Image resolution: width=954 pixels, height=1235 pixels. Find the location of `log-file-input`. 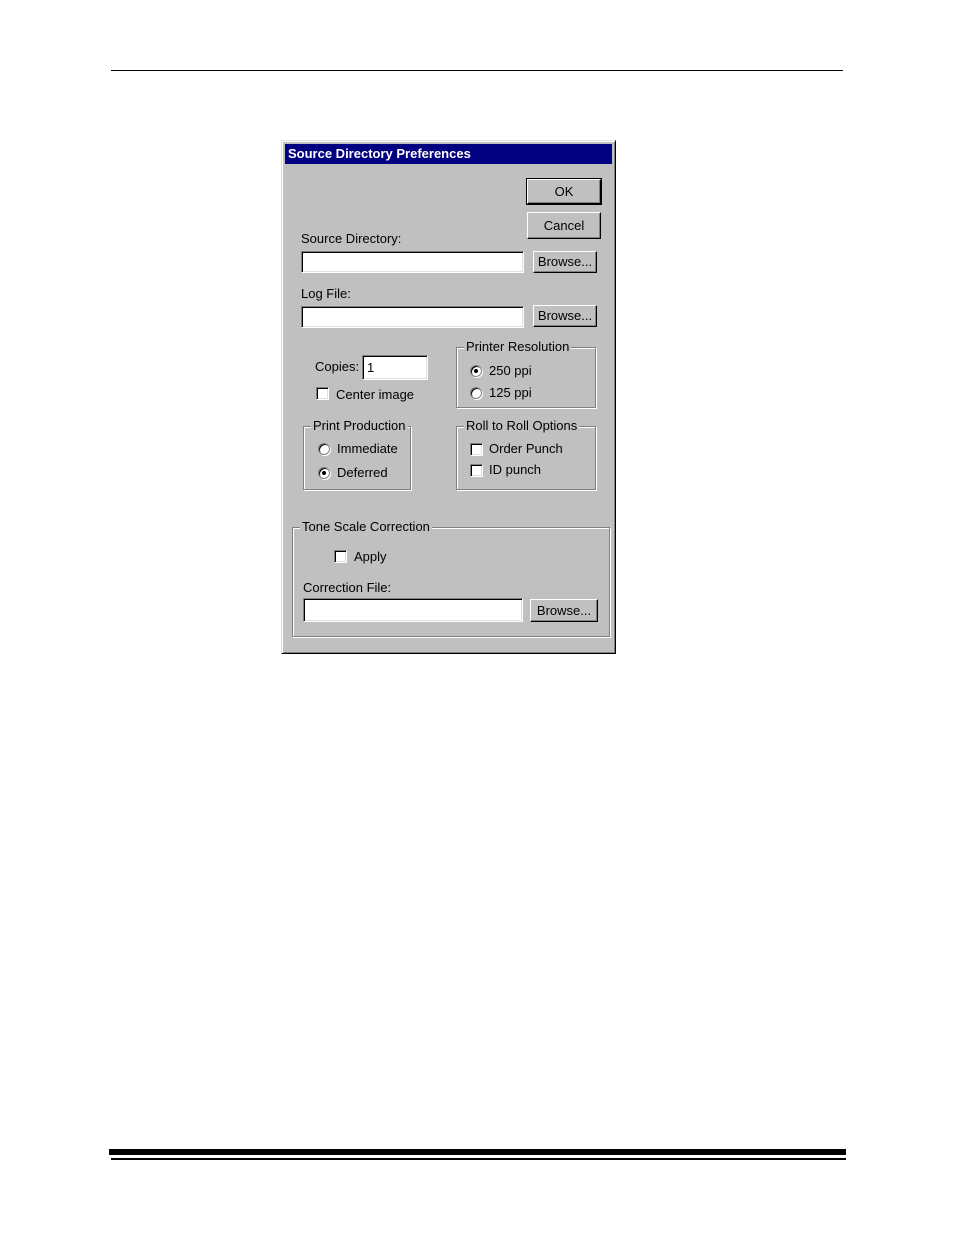

log-file-input is located at coordinates (412, 317).